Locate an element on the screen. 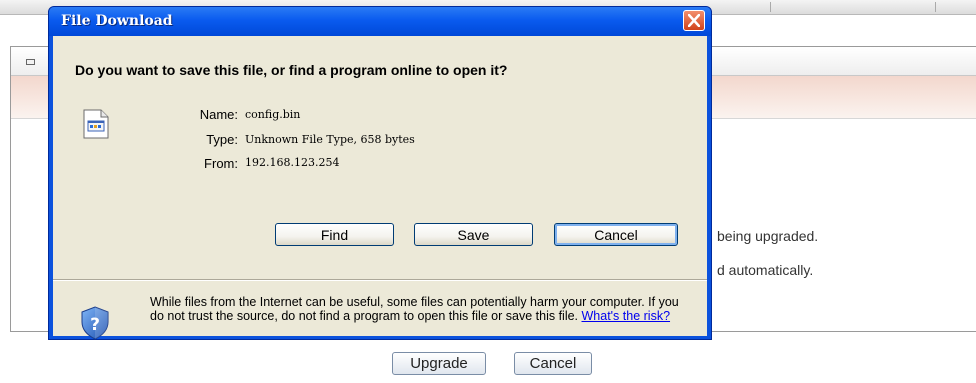 Image resolution: width=976 pixels, height=383 pixels. whats-the-risk-link: What's the risk? is located at coordinates (626, 316).